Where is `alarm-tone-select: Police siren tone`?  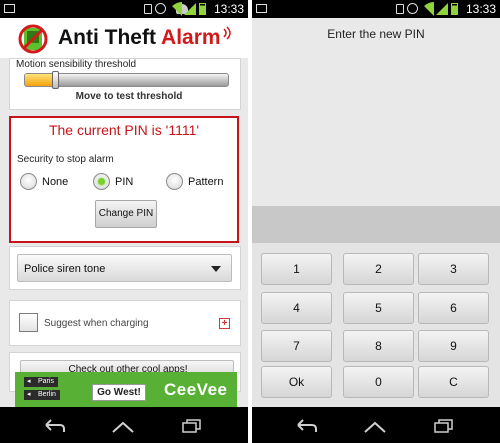 alarm-tone-select: Police siren tone is located at coordinates (124, 268).